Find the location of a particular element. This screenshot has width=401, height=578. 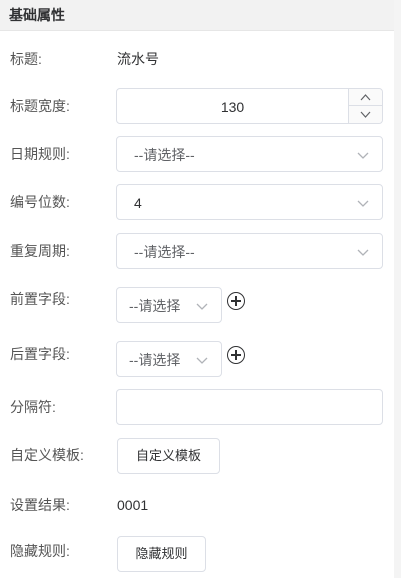

date-rule-select: --请选择-- is located at coordinates (249, 154).